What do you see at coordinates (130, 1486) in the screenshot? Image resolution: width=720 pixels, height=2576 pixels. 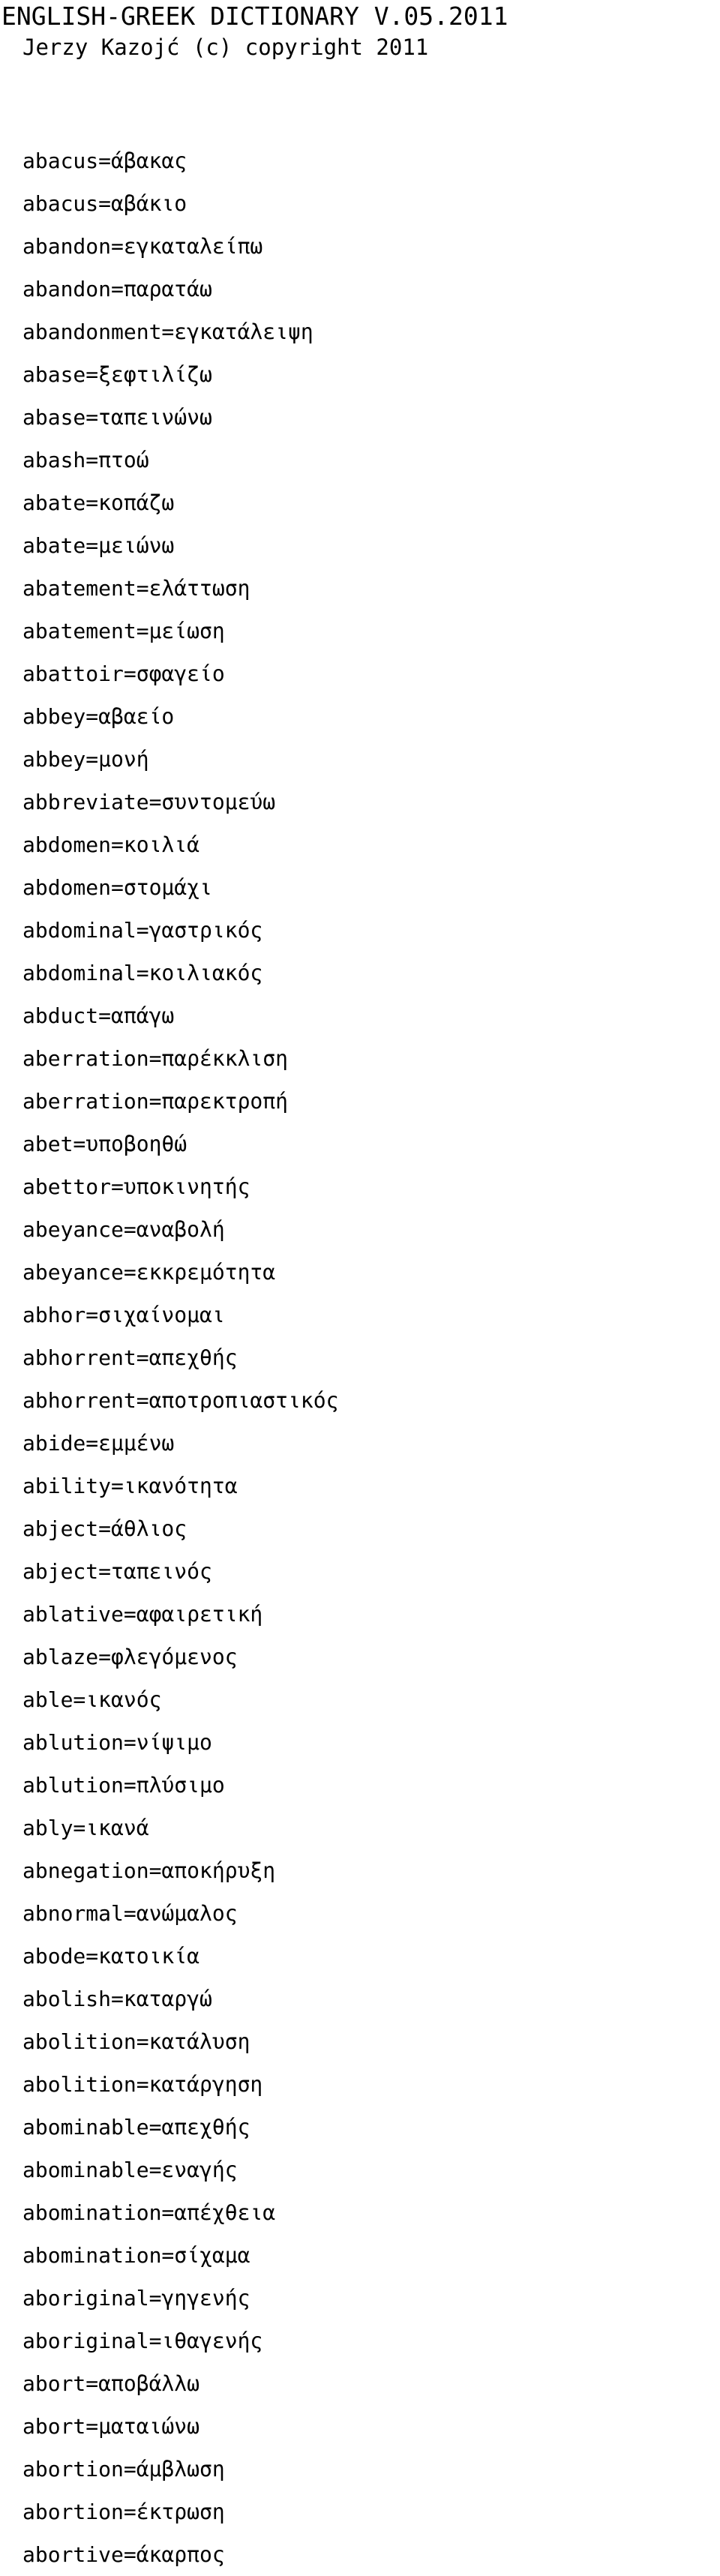 I see `dictionary-entry-text: ability=ικανότητα` at bounding box center [130, 1486].